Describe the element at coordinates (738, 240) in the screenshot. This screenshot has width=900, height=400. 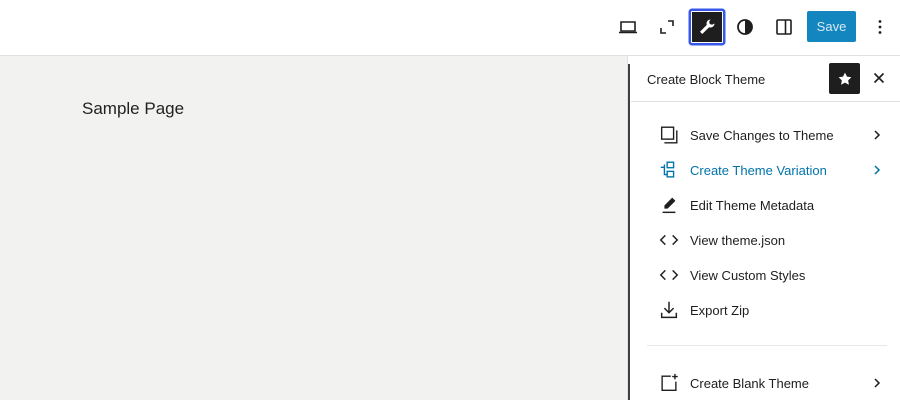
I see `menu-item-label: View theme.json` at that location.